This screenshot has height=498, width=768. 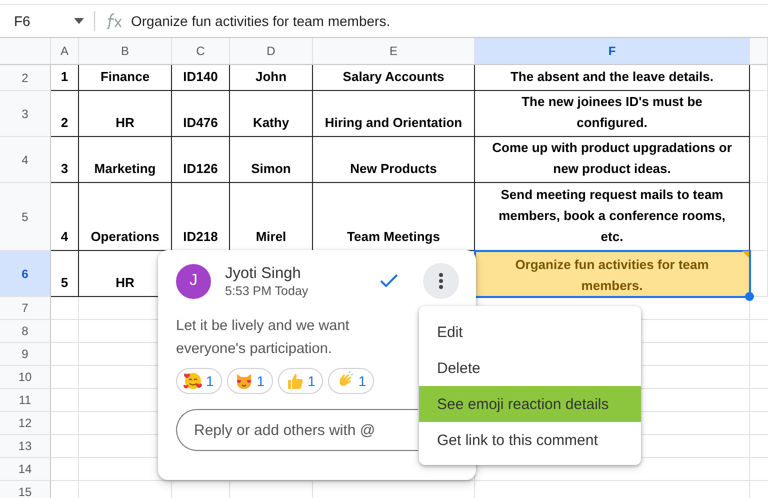 I want to click on column-header: D, so click(x=271, y=51).